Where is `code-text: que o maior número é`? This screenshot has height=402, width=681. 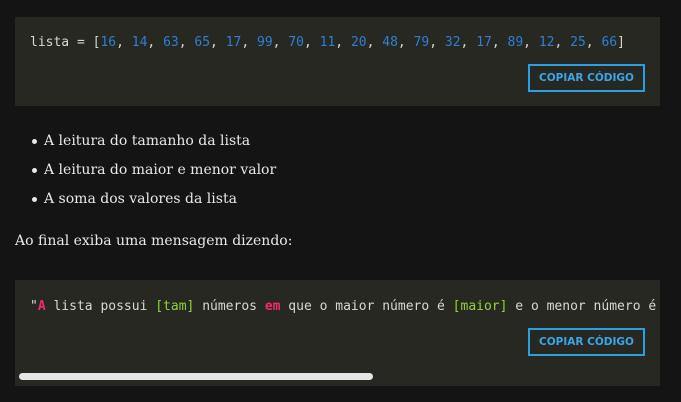 code-text: que o maior número é is located at coordinates (366, 306).